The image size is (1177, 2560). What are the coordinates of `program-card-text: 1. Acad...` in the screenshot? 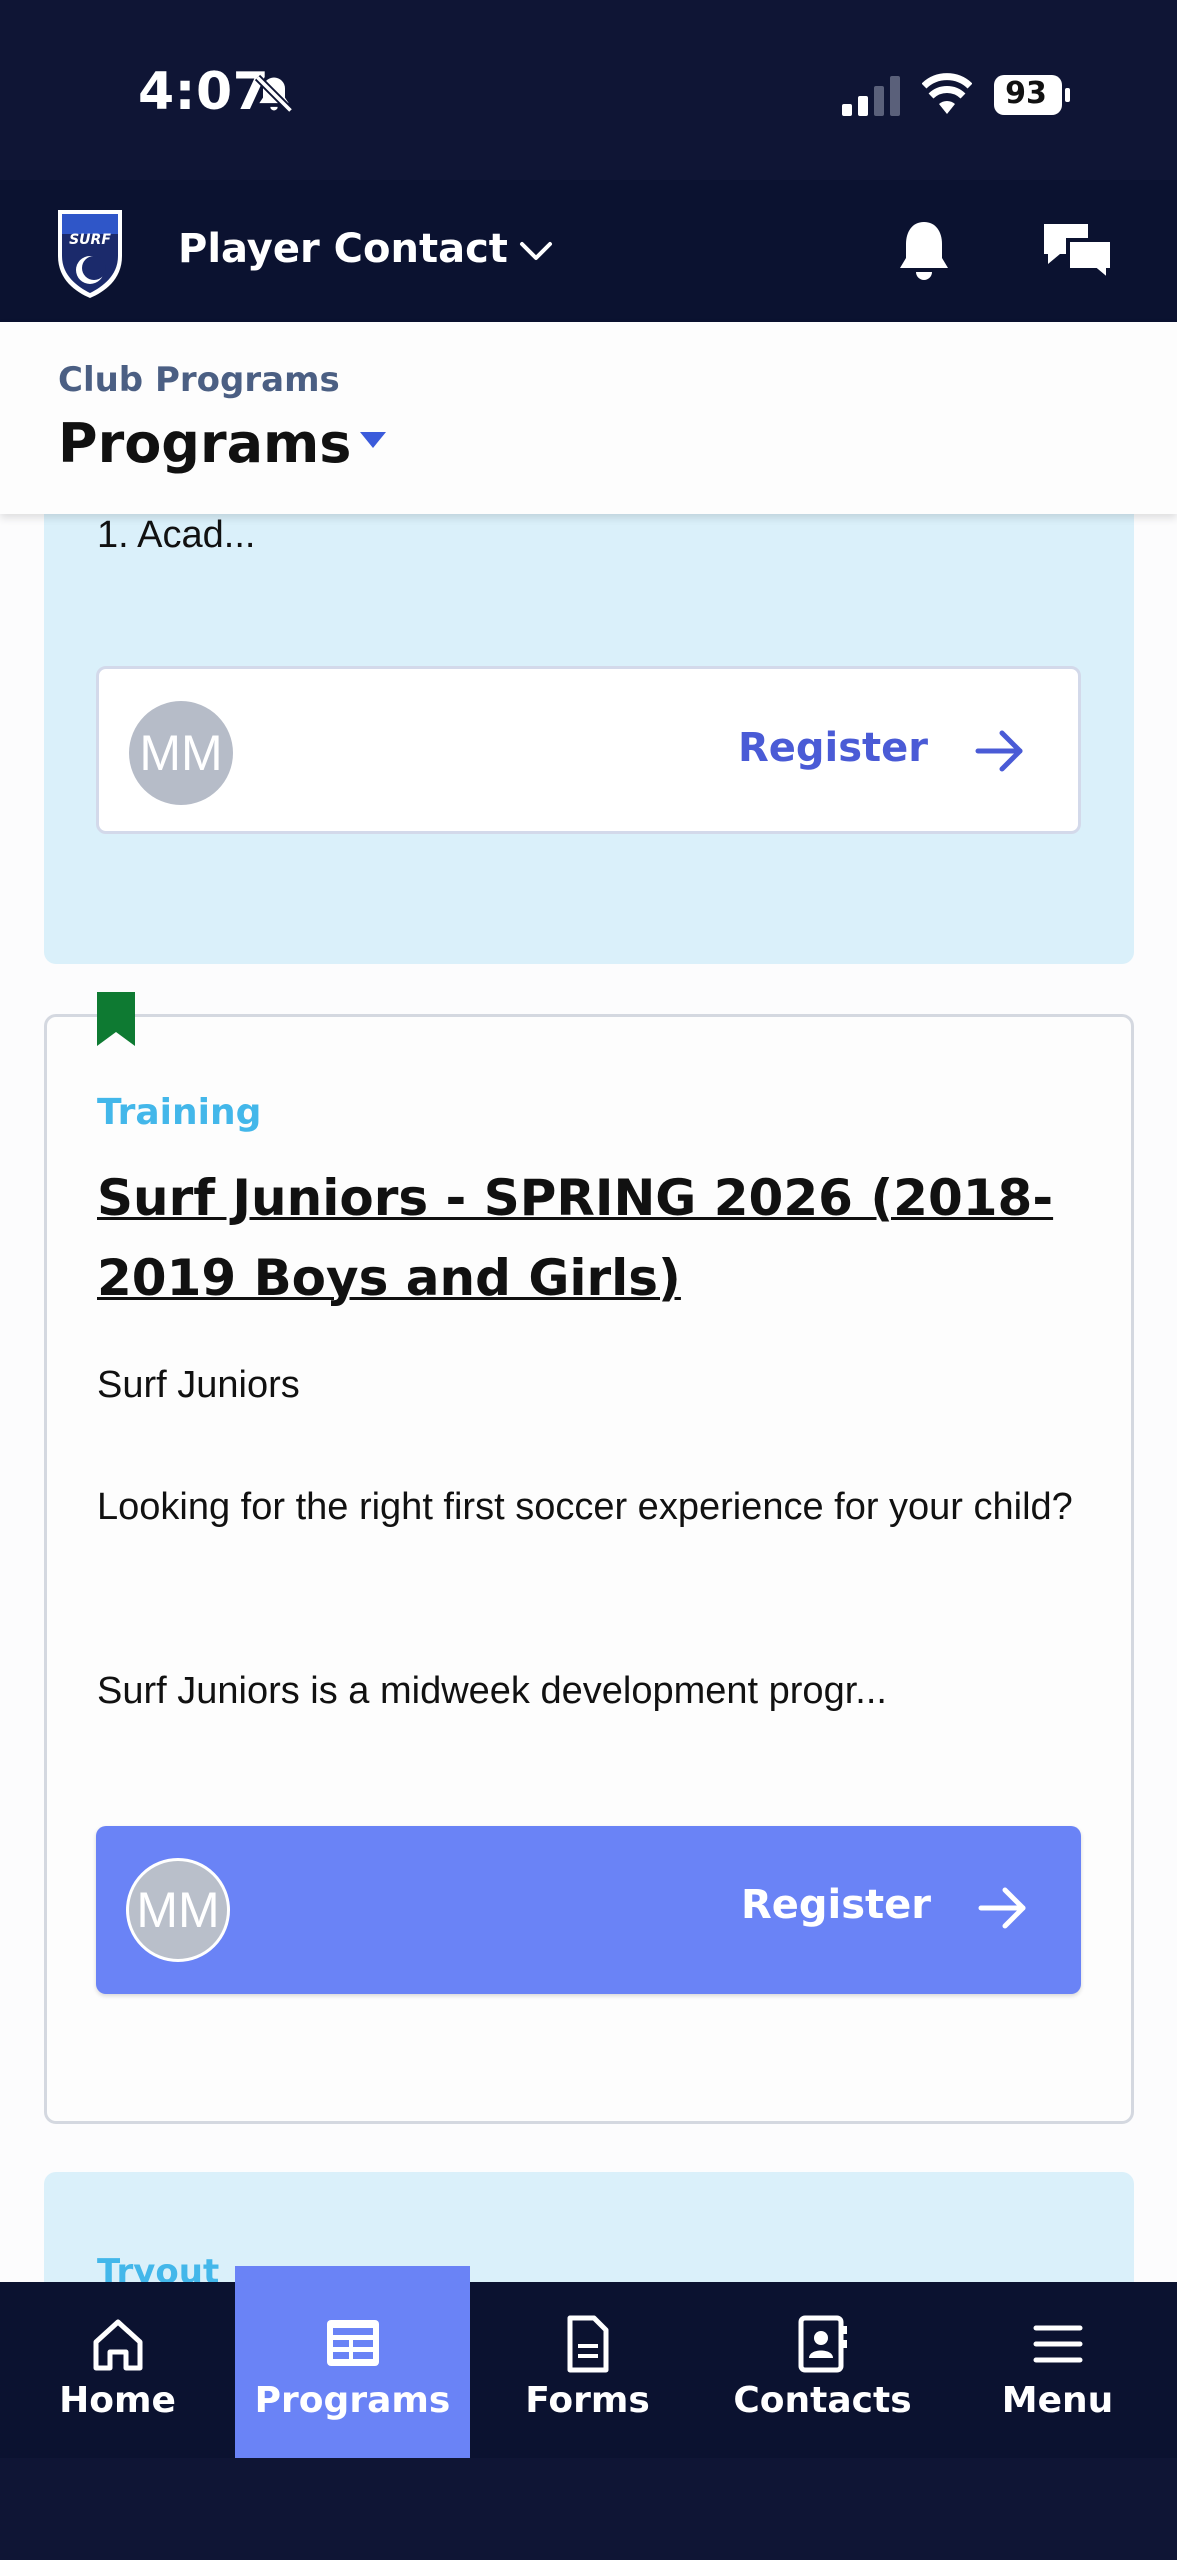 It's located at (176, 535).